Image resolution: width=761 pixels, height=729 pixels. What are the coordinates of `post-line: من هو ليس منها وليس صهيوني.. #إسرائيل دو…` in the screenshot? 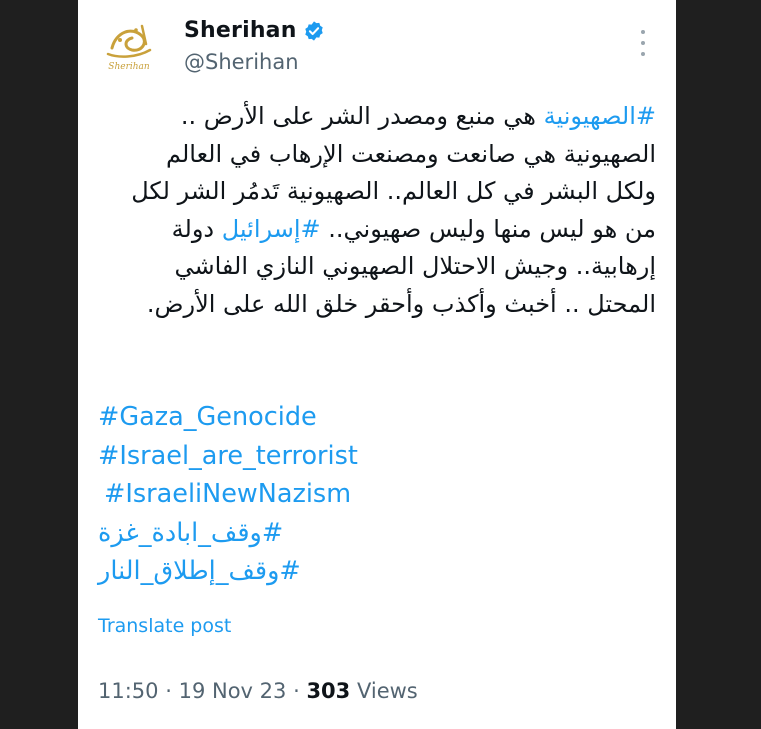 It's located at (413, 228).